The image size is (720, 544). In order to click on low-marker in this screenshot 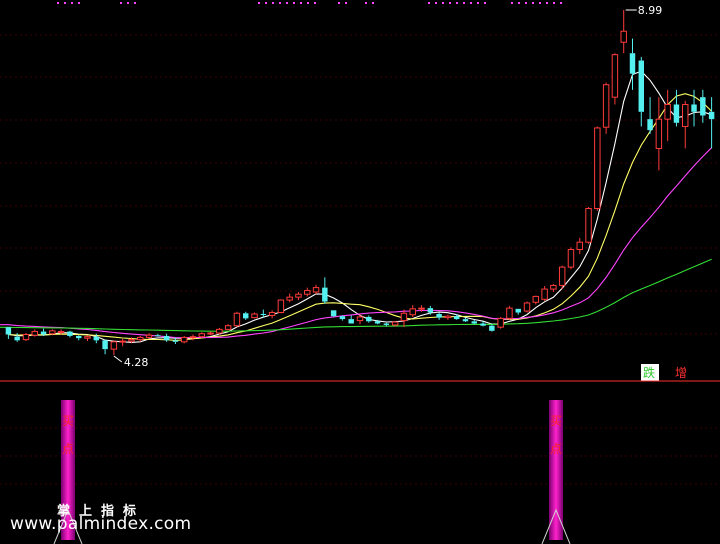, I will do `click(118, 359)`.